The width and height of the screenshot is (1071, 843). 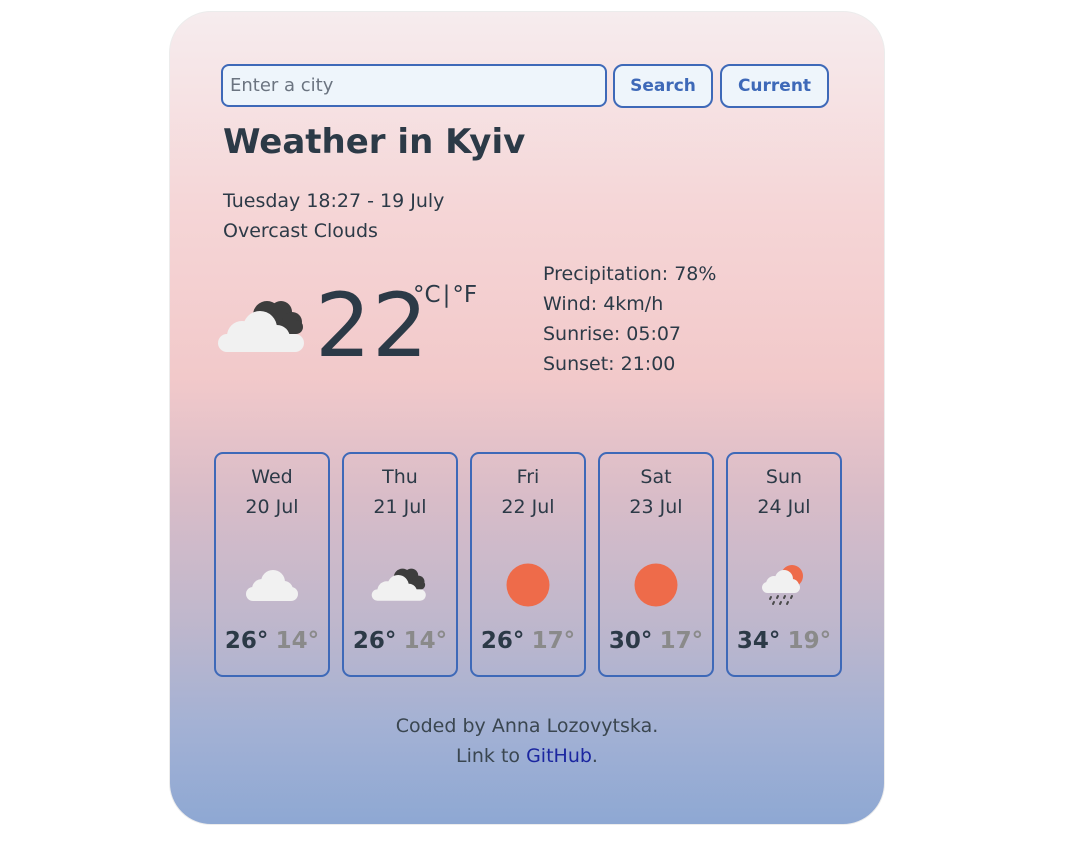 What do you see at coordinates (784, 477) in the screenshot?
I see `forecast-day-name: Sun` at bounding box center [784, 477].